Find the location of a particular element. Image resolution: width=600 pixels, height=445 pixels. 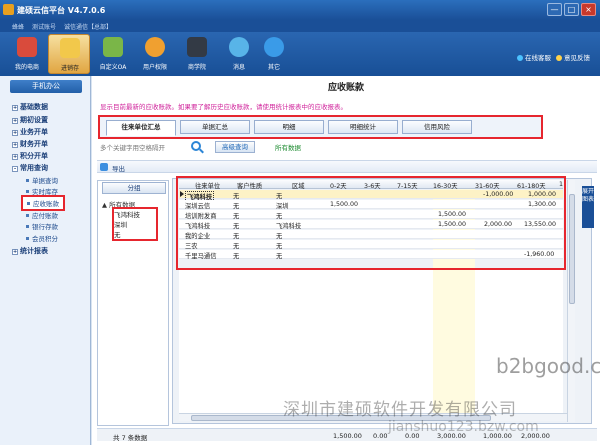

tree-item-none: 无 is located at coordinates (117, 234).